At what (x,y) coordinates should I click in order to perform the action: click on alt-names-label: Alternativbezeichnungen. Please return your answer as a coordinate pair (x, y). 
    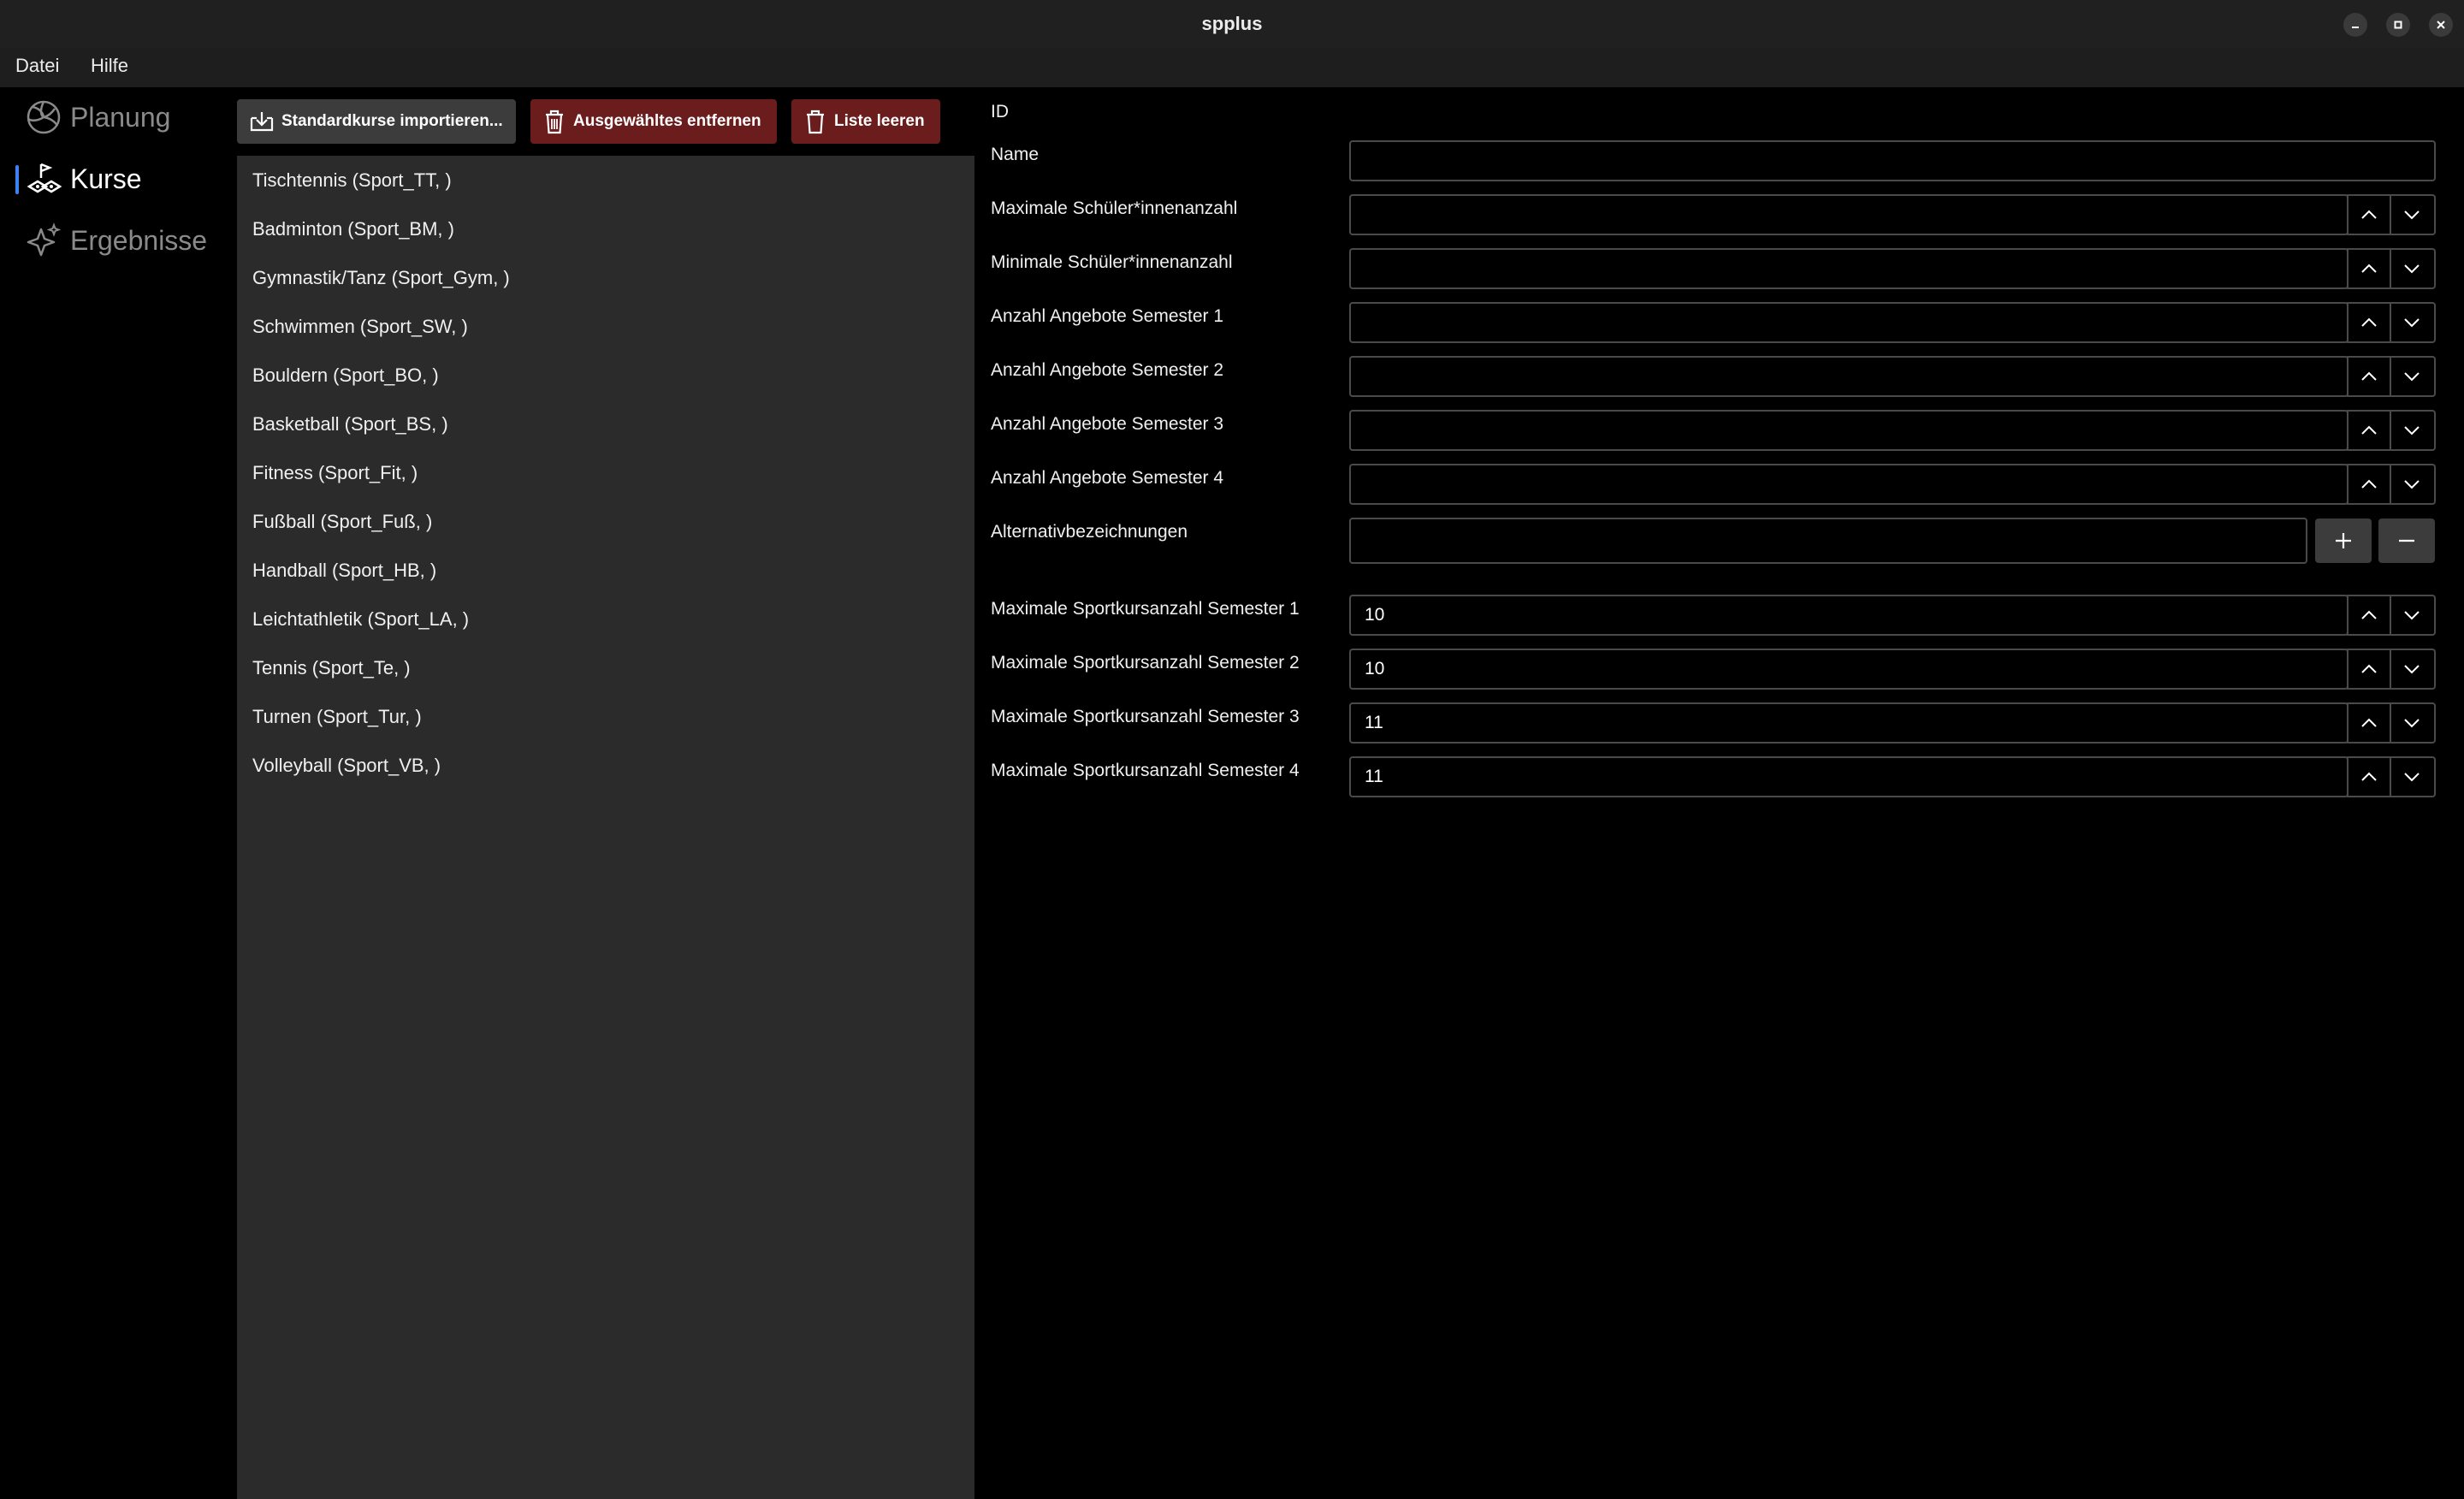
    Looking at the image, I should click on (1089, 532).